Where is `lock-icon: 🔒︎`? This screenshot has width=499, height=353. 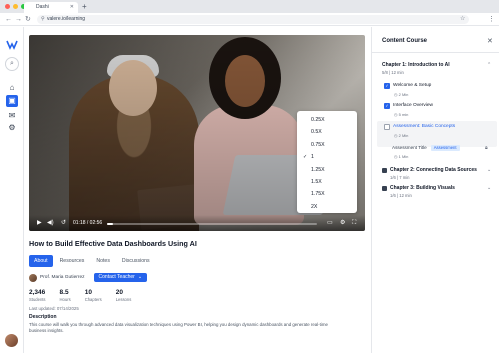
lock-icon: 🔒︎ is located at coordinates (486, 148).